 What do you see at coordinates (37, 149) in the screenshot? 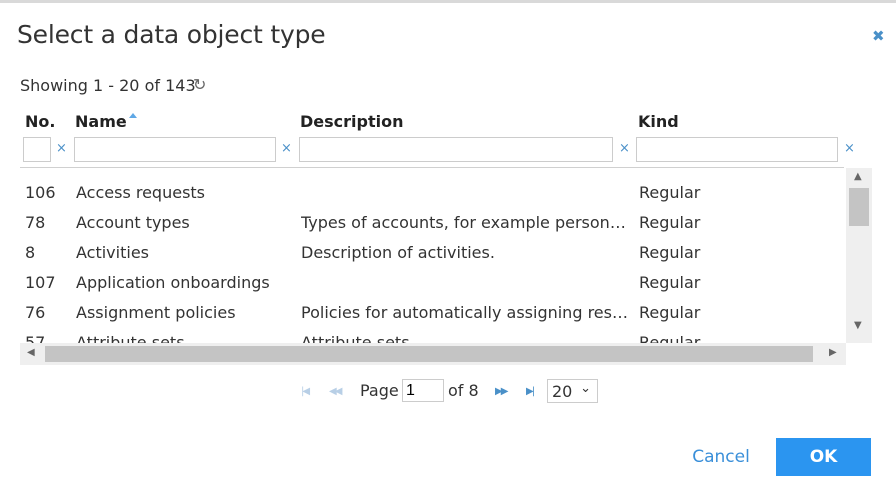
I see `filter-no-input` at bounding box center [37, 149].